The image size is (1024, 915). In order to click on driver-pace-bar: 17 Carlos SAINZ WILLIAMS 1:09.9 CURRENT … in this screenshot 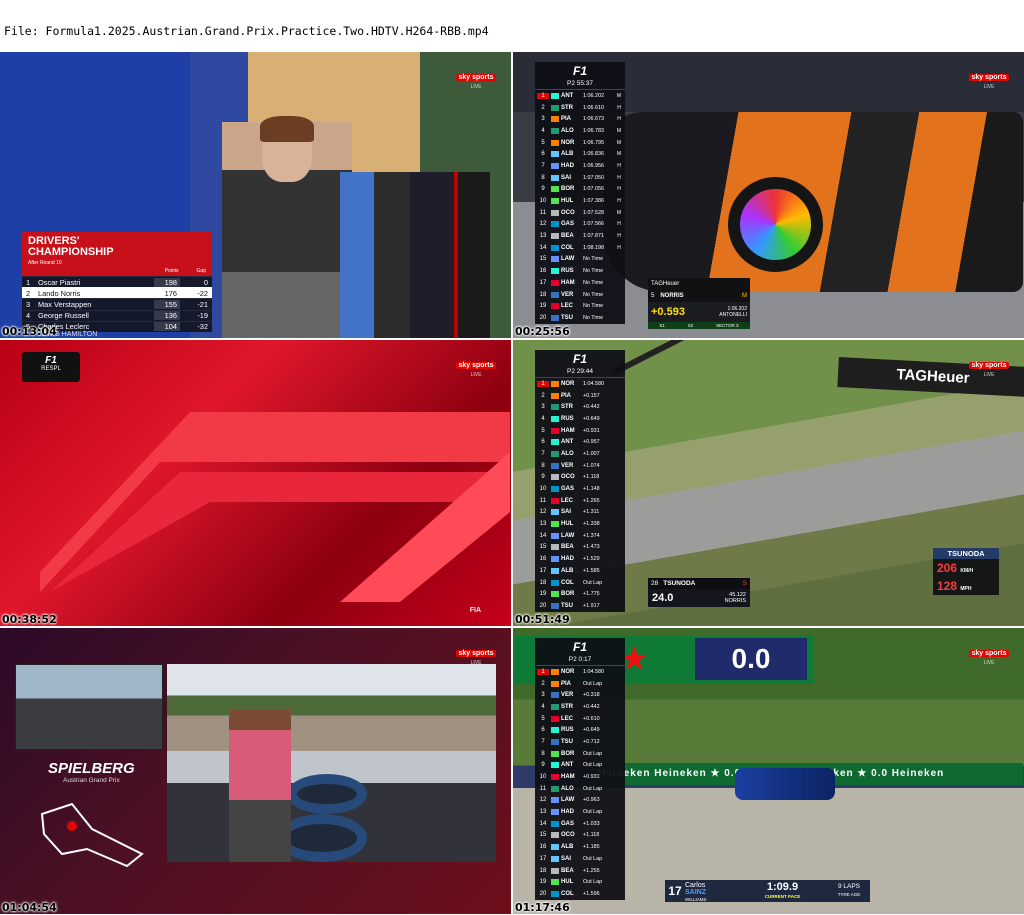, I will do `click(767, 891)`.